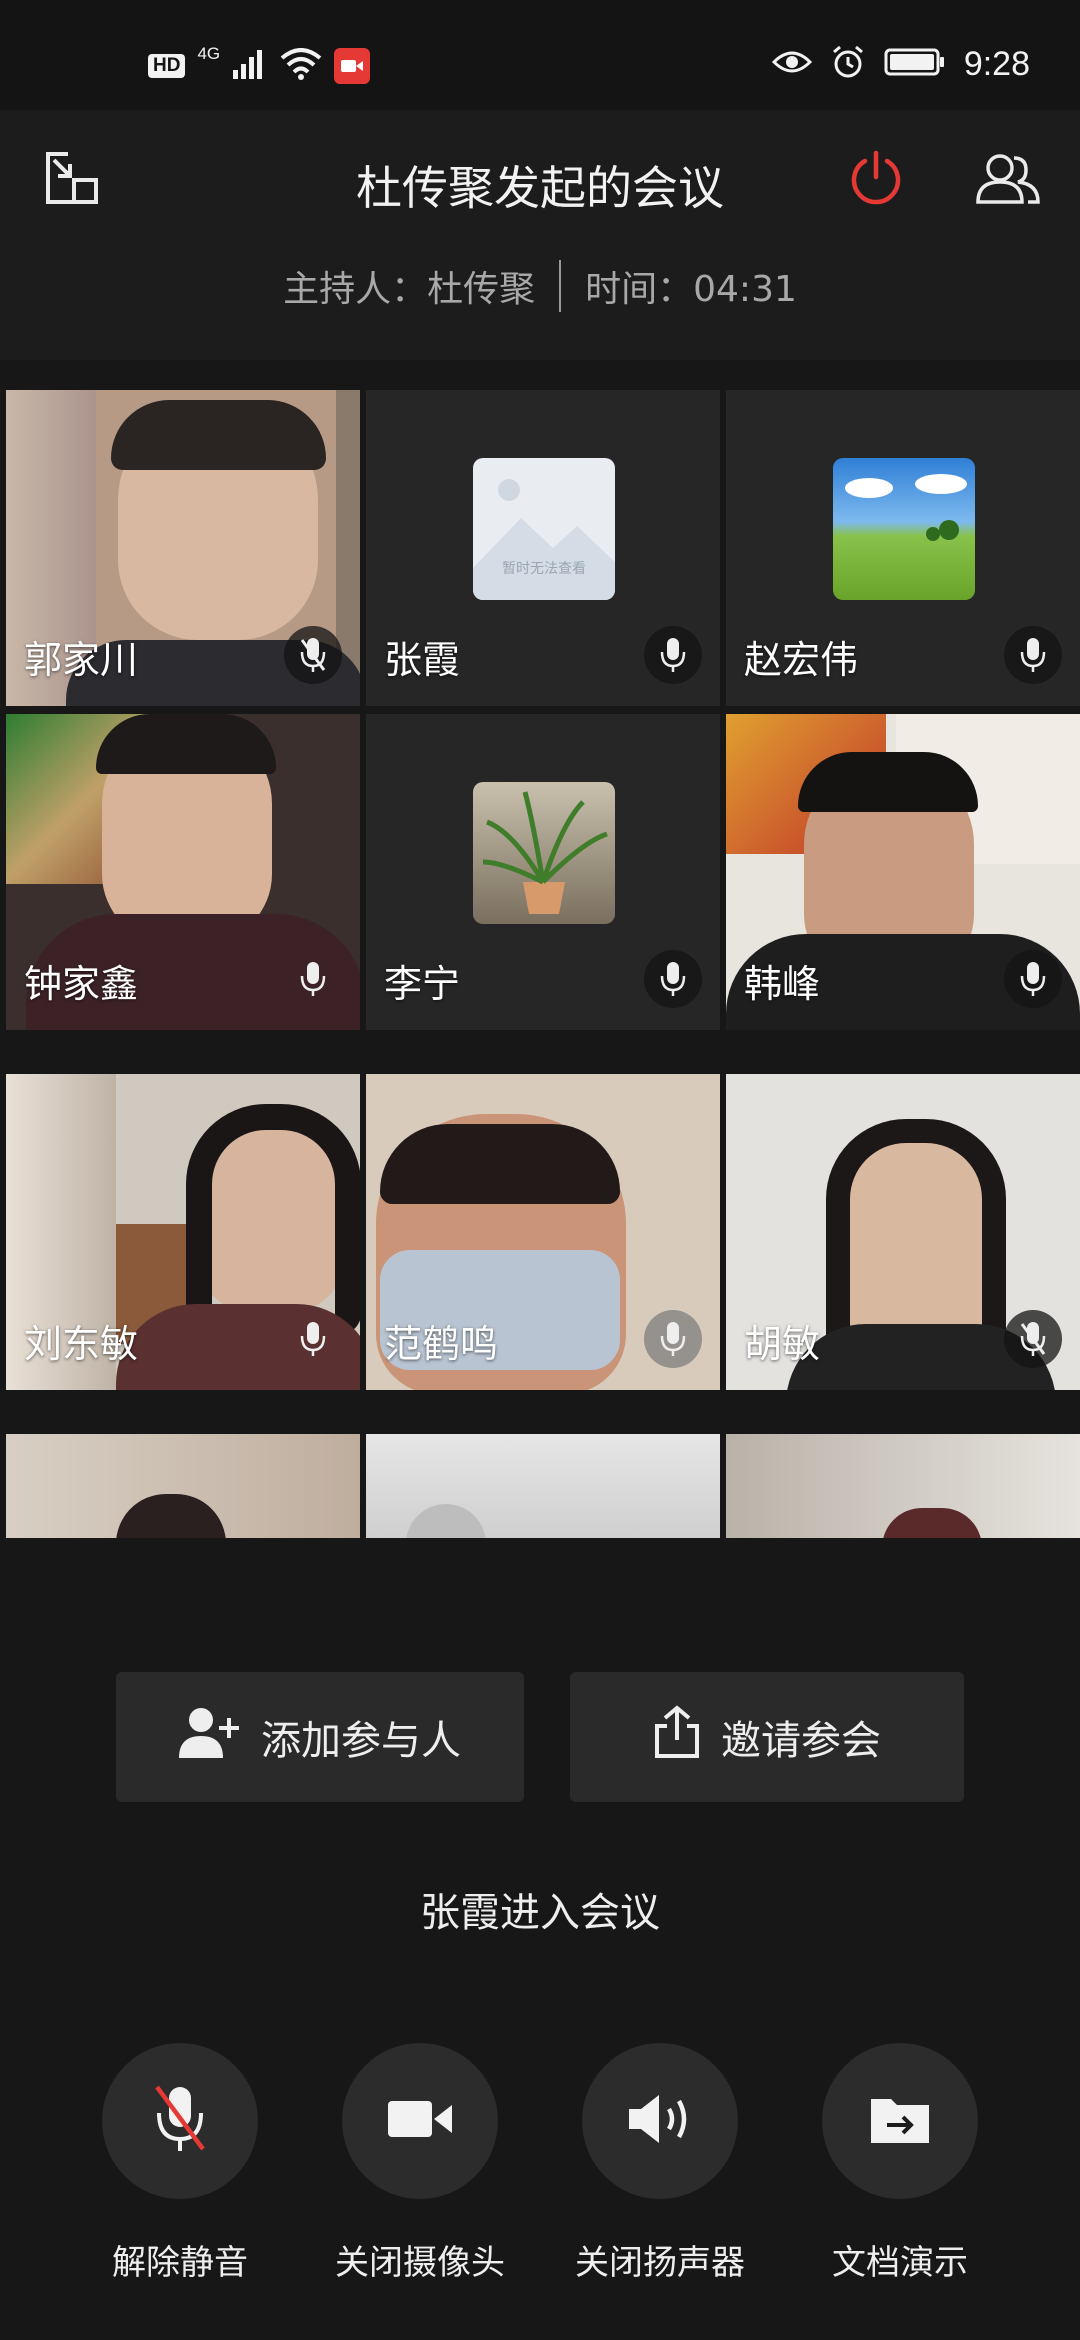 The image size is (1080, 2340). I want to click on participant-name: 刘东敏, so click(81, 1344).